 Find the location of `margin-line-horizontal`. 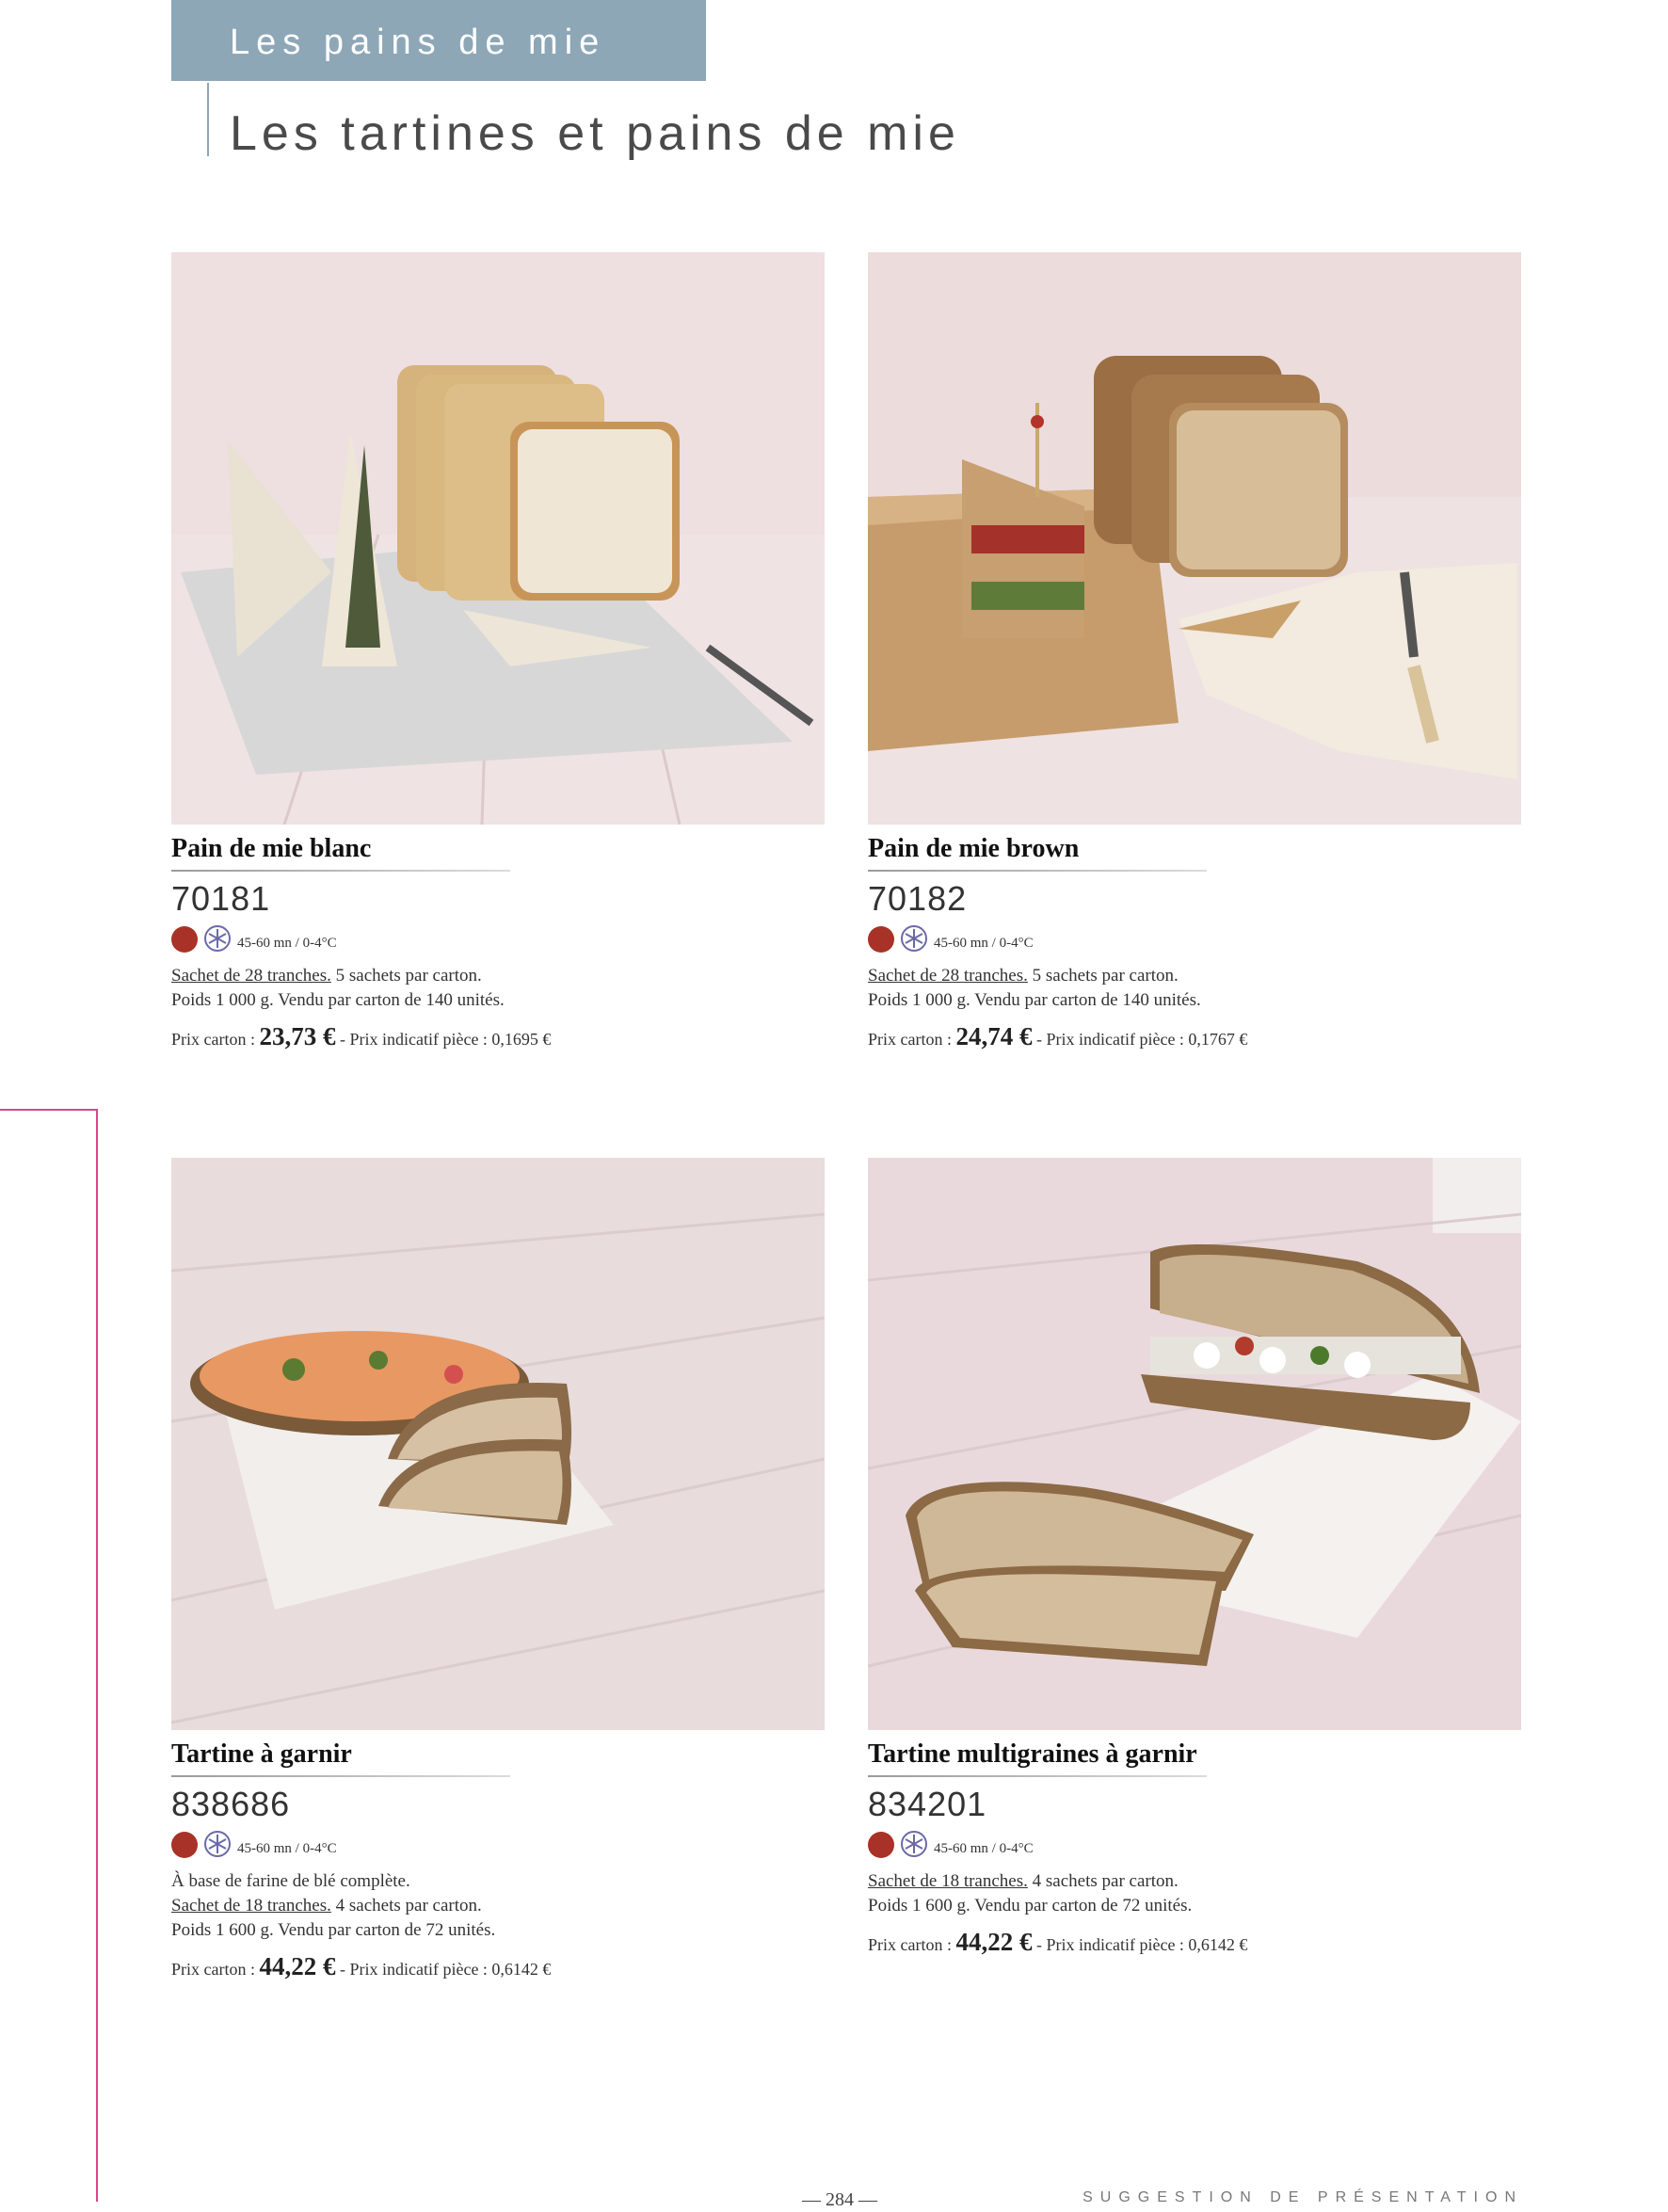

margin-line-horizontal is located at coordinates (49, 1110).